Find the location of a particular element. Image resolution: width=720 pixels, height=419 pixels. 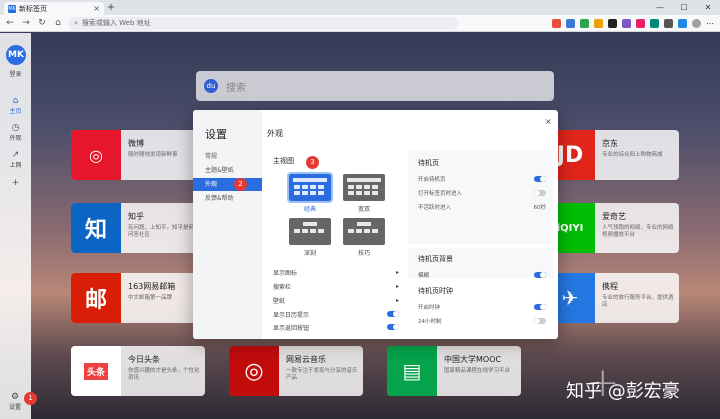

standby-toggle is located at coordinates (540, 179).